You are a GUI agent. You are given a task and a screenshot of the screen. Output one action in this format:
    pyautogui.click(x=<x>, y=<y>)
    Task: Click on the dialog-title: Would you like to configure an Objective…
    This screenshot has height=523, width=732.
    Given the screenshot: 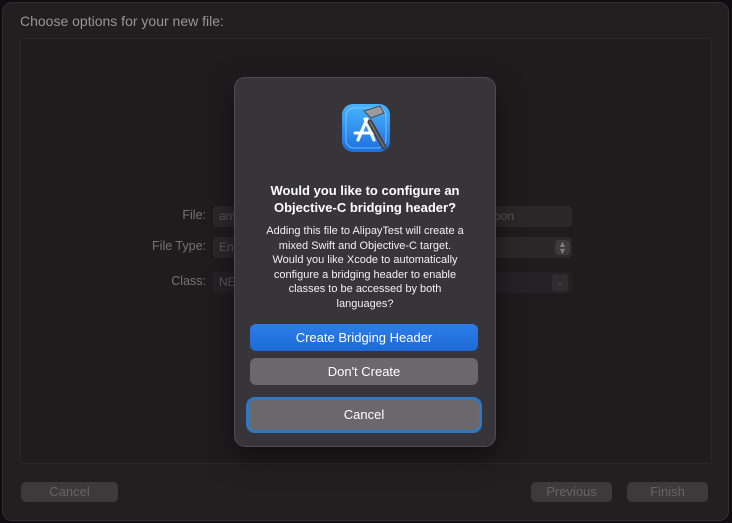 What is the action you would take?
    pyautogui.click(x=365, y=199)
    